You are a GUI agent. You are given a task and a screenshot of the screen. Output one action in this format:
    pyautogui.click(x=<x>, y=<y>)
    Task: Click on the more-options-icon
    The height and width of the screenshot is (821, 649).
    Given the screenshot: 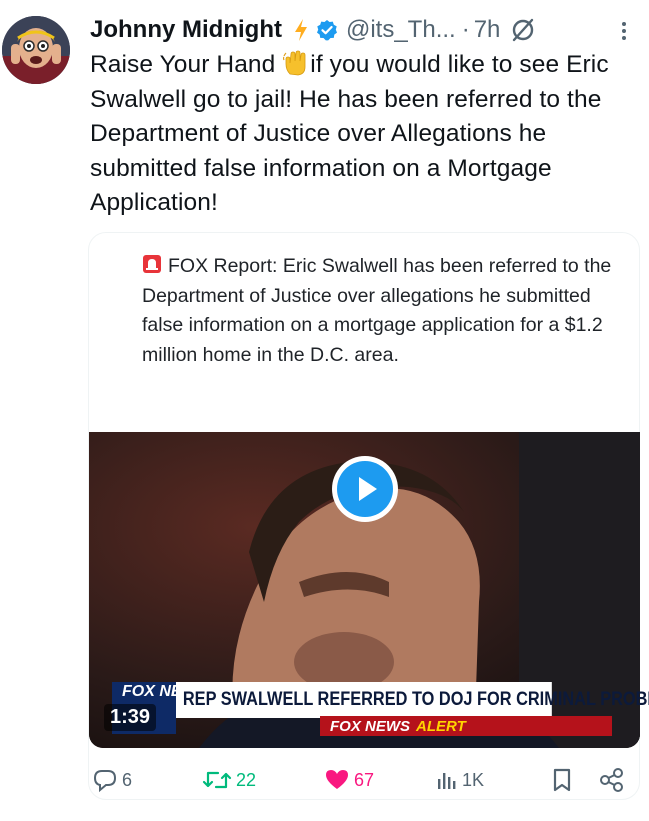 What is the action you would take?
    pyautogui.click(x=624, y=31)
    